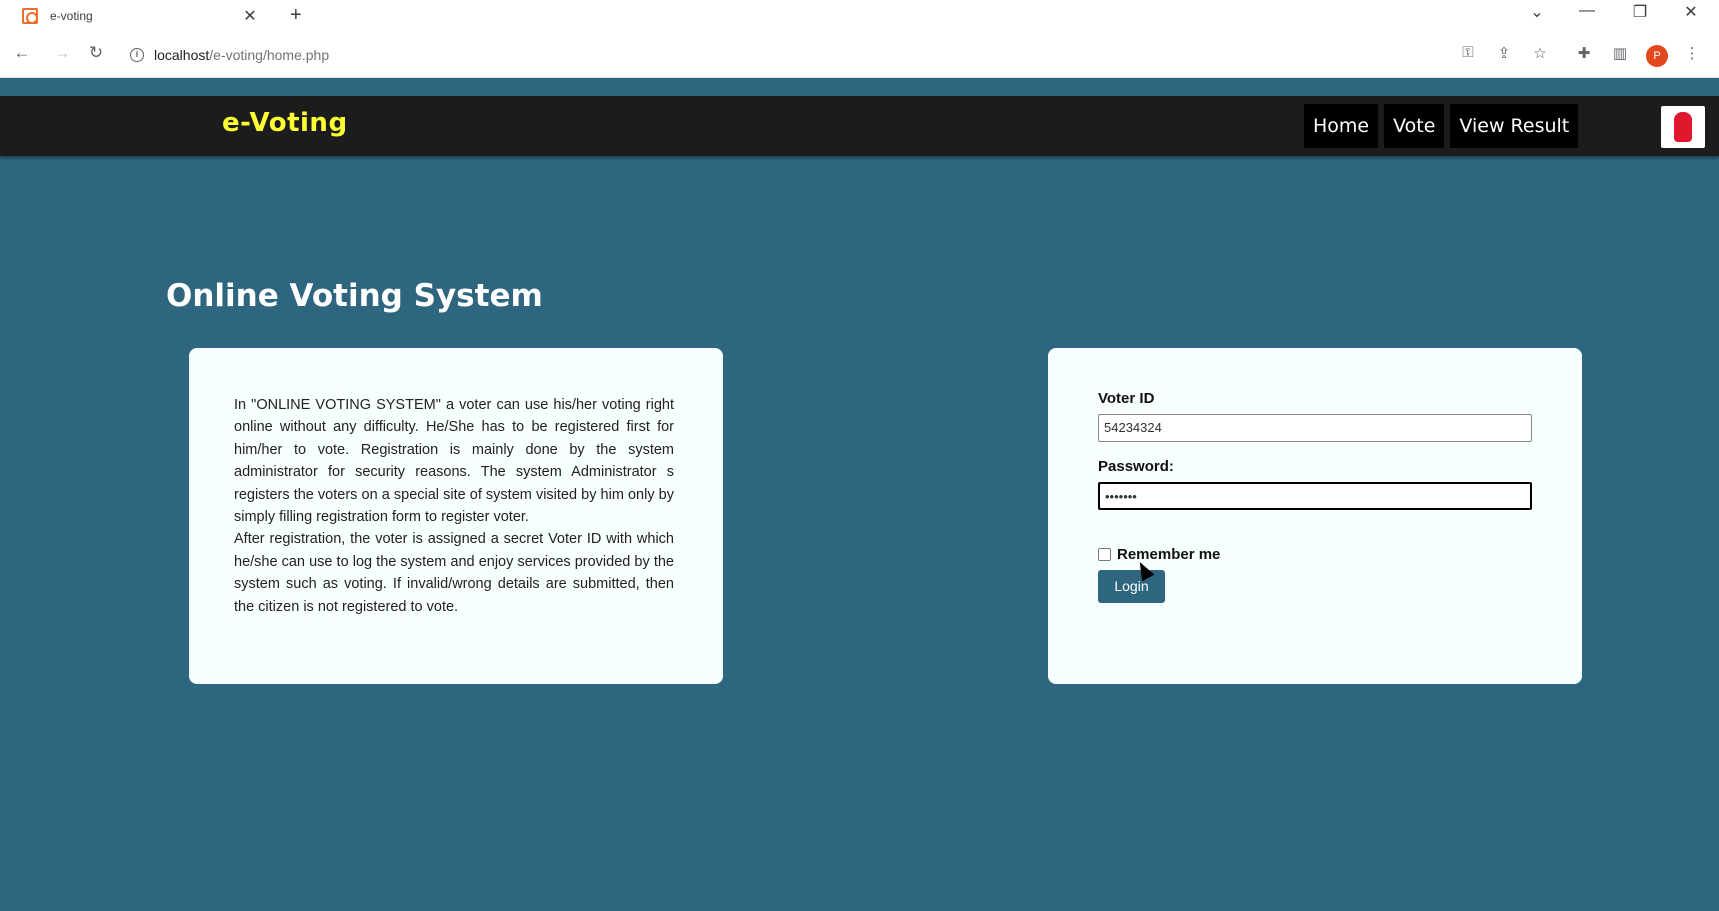 The width and height of the screenshot is (1719, 911). Describe the element at coordinates (285, 123) in the screenshot. I see `site-brand: e-Voting` at that location.